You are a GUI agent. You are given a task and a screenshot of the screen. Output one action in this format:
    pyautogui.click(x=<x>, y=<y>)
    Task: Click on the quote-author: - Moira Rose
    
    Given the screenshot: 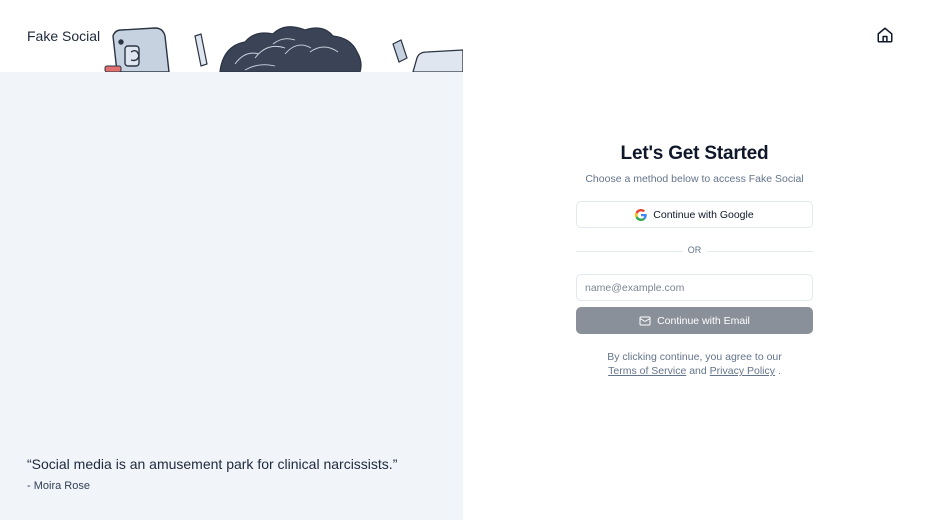 What is the action you would take?
    pyautogui.click(x=58, y=486)
    